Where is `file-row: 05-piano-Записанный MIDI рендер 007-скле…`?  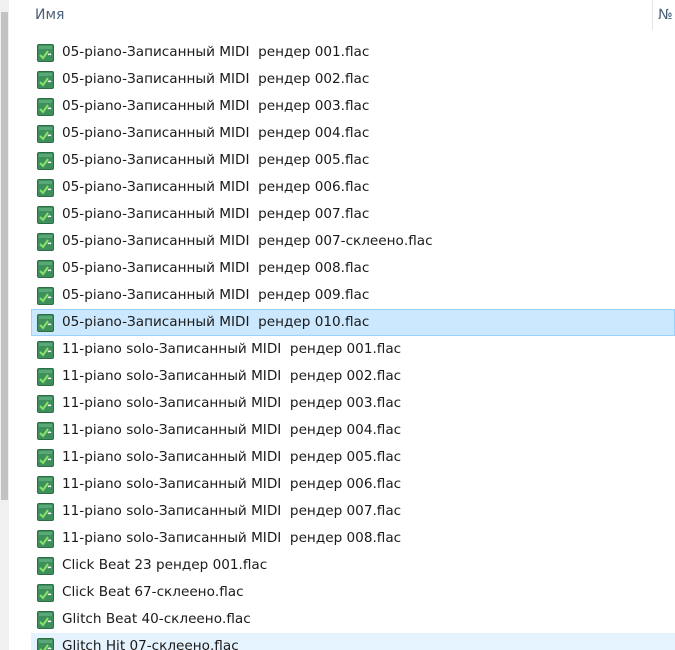
file-row: 05-piano-Записанный MIDI рендер 007-скле… is located at coordinates (353, 241).